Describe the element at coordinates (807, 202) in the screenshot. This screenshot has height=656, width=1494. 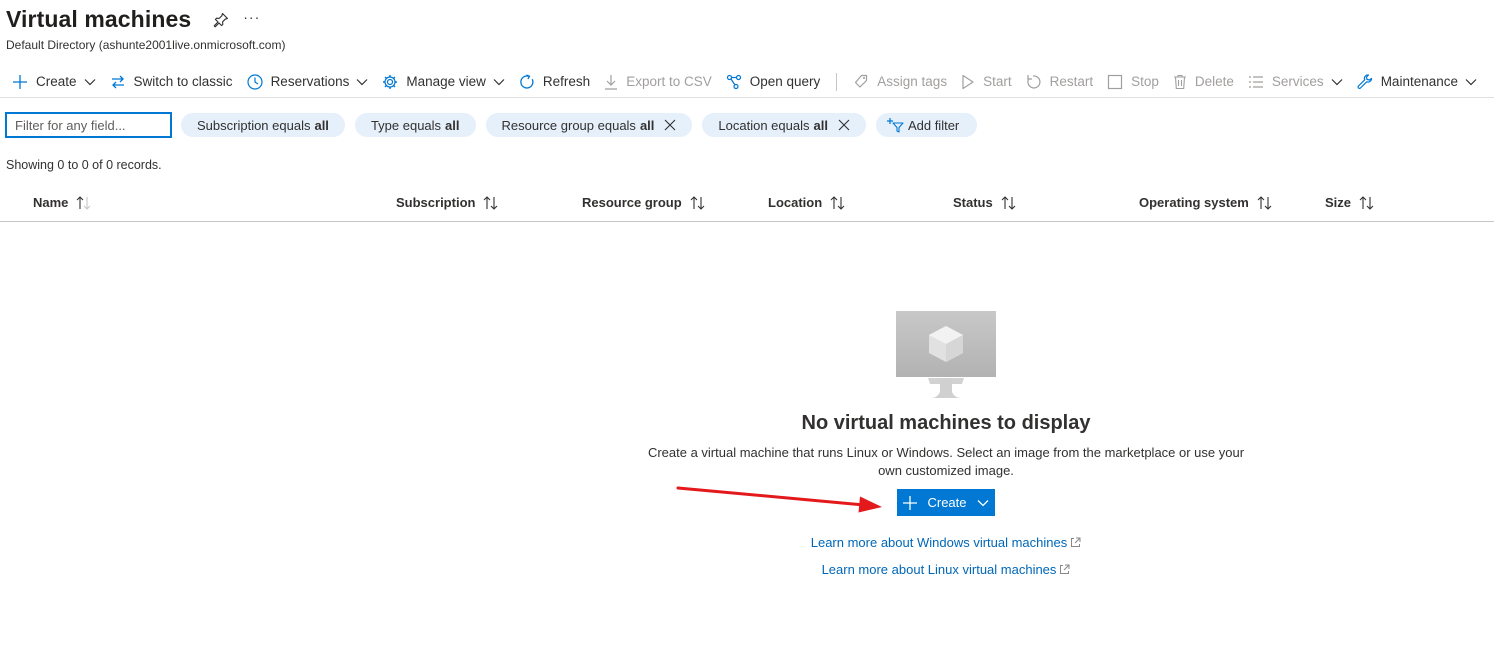
I see `column-header-location: Location` at that location.